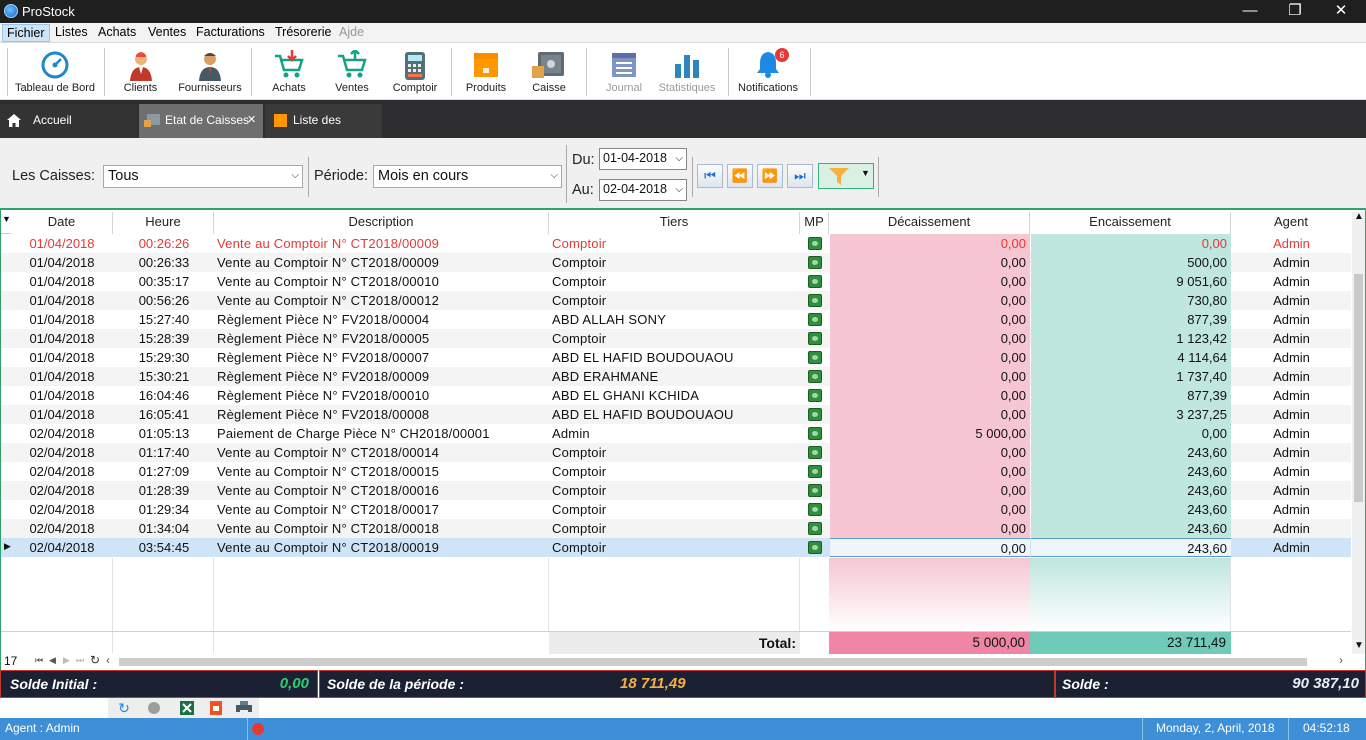 This screenshot has height=740, width=1366. Describe the element at coordinates (583, 160) in the screenshot. I see `du-label: Du:` at that location.